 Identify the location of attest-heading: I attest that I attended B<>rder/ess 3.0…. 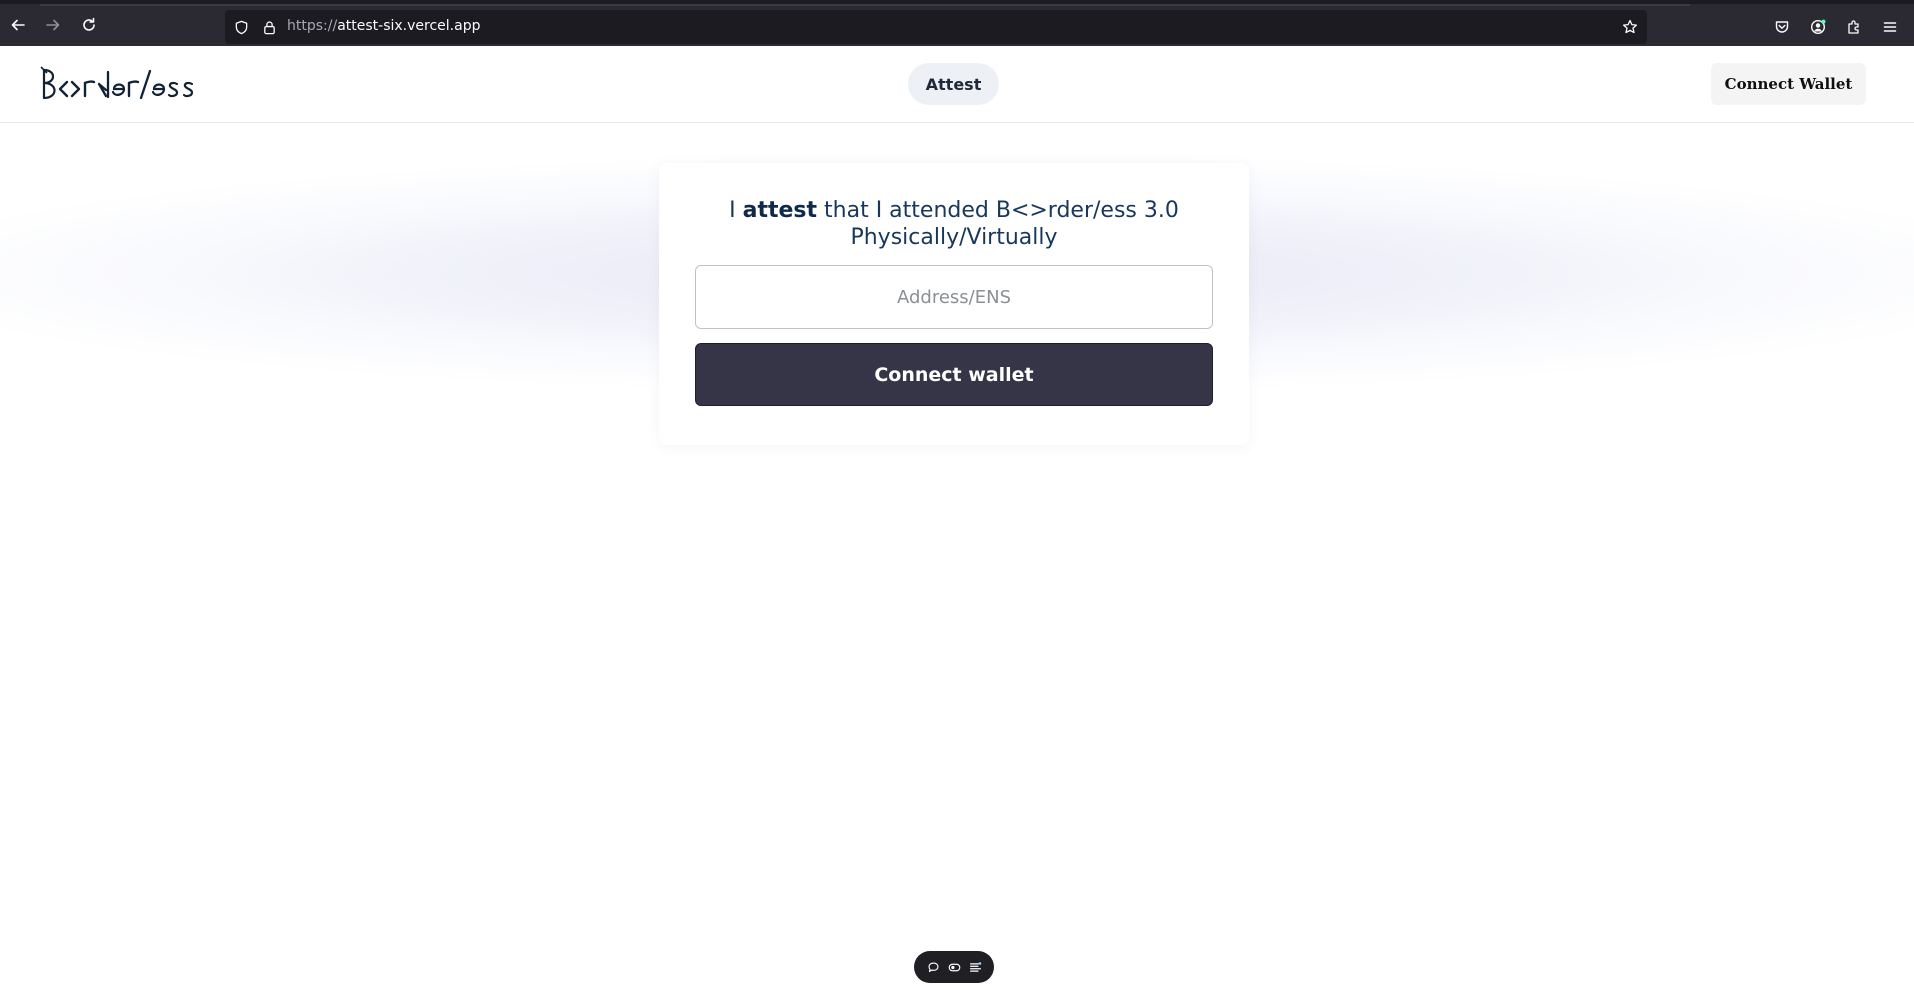
(954, 224).